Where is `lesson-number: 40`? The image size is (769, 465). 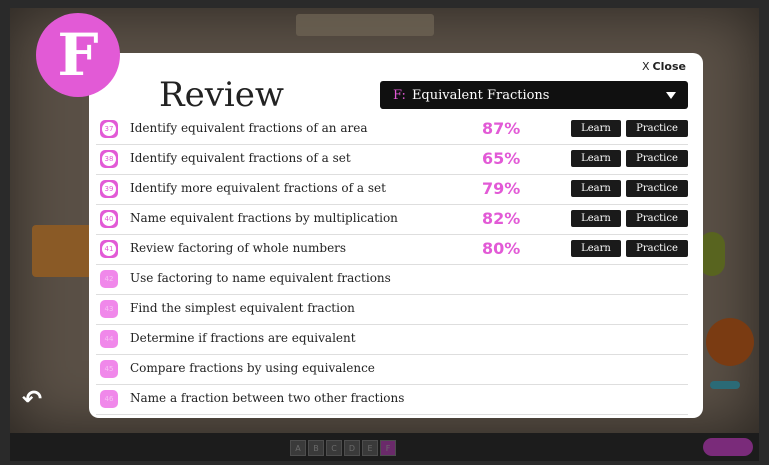
lesson-number: 40 is located at coordinates (109, 219).